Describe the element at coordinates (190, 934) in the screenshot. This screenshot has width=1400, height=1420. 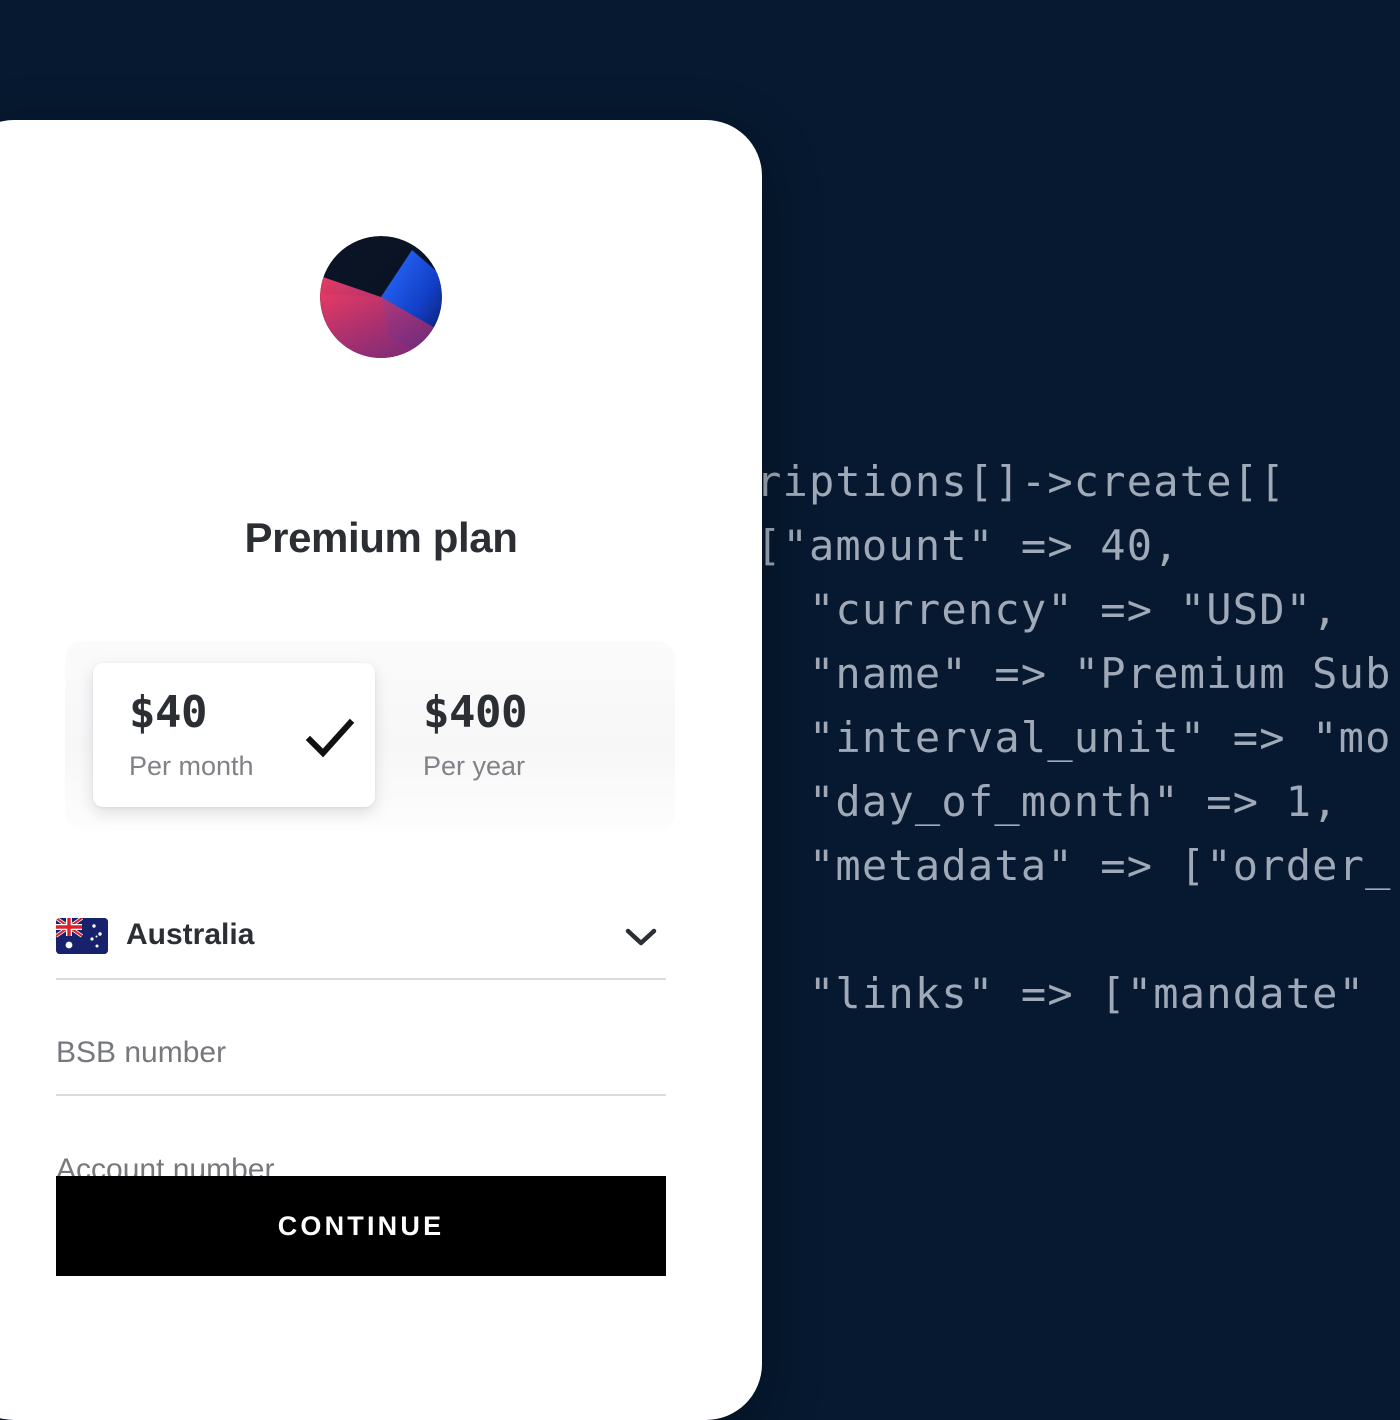
I see `country-label: Australia` at that location.